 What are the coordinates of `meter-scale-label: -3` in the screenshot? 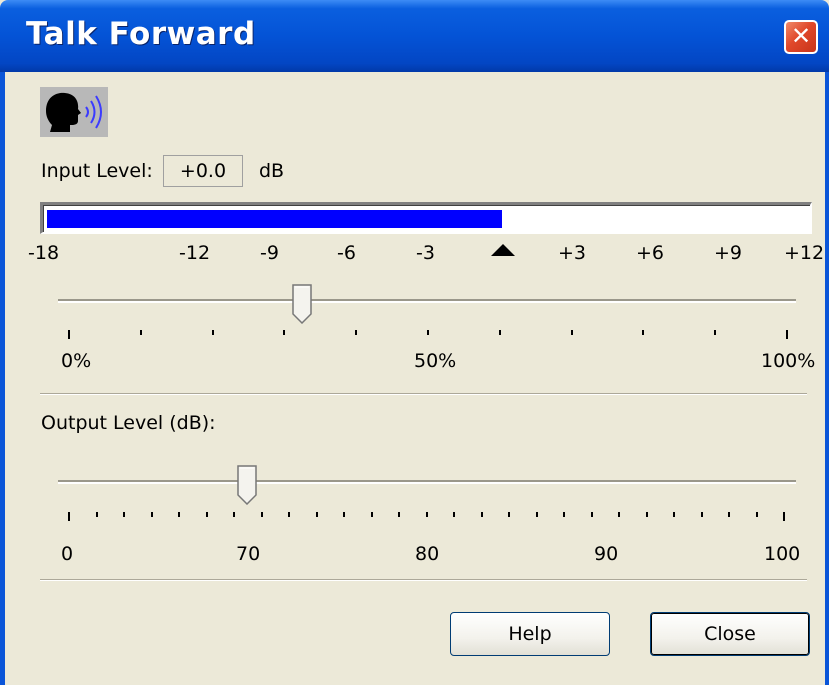 It's located at (425, 253).